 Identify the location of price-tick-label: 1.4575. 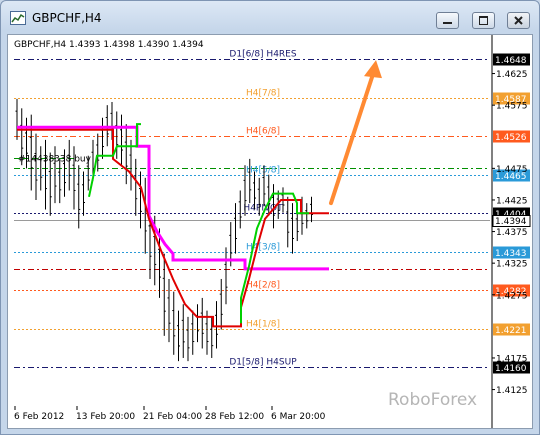
(512, 107).